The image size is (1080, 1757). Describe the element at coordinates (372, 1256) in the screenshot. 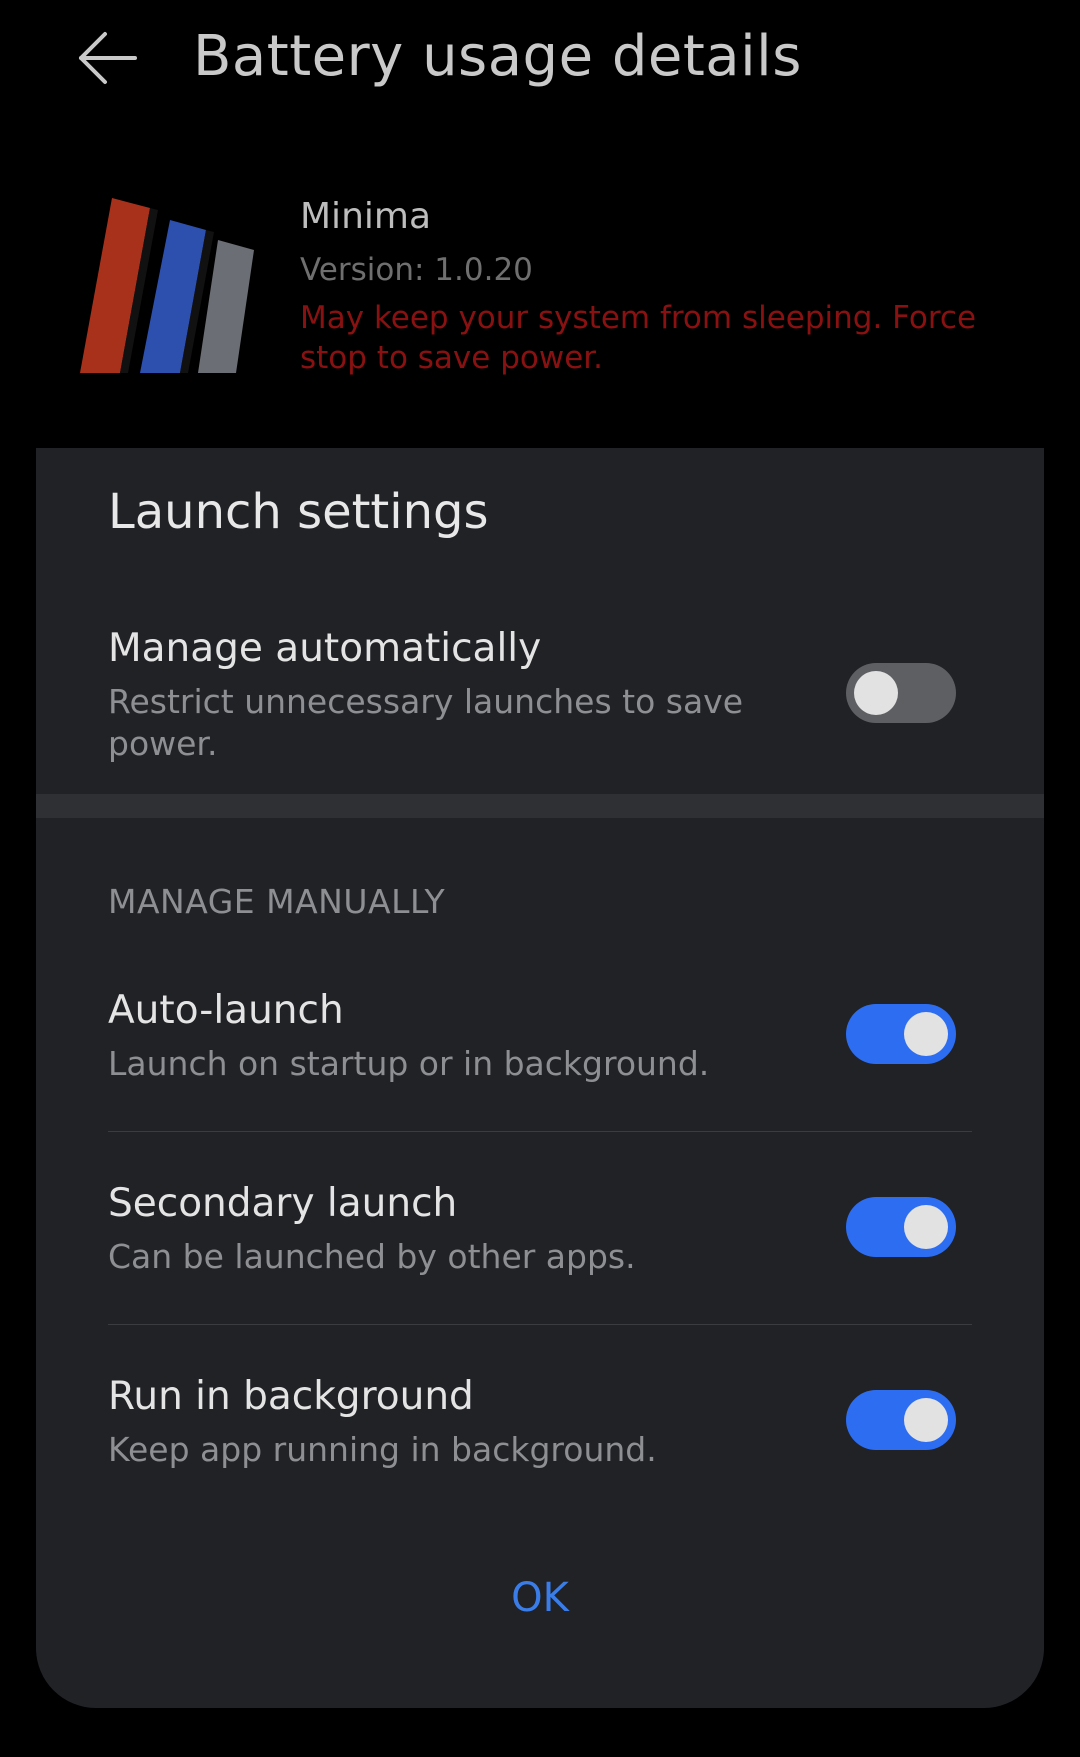

I see `secondary-launch-description: Can be launched by other apps.` at that location.